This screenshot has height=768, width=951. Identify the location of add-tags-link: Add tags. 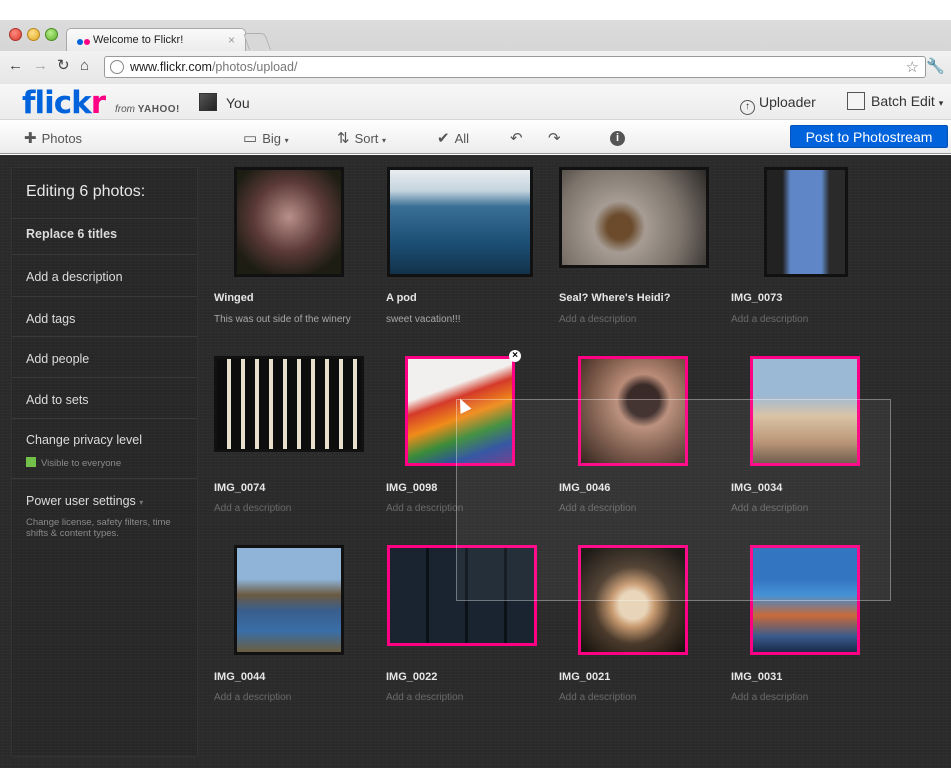
(50, 319).